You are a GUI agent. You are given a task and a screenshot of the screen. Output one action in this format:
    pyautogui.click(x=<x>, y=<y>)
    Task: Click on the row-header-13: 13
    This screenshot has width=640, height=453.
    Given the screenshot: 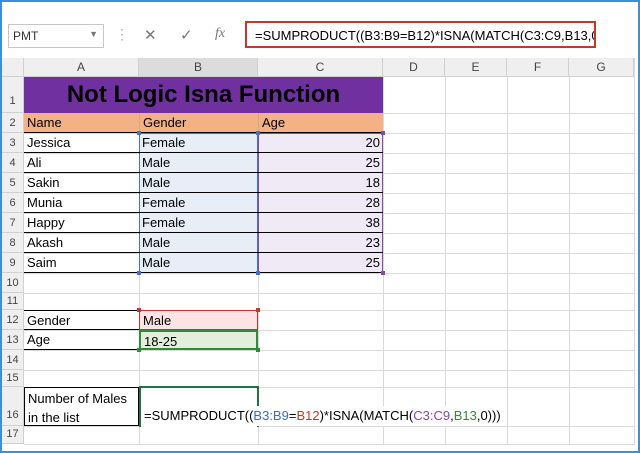 What is the action you would take?
    pyautogui.click(x=13, y=340)
    